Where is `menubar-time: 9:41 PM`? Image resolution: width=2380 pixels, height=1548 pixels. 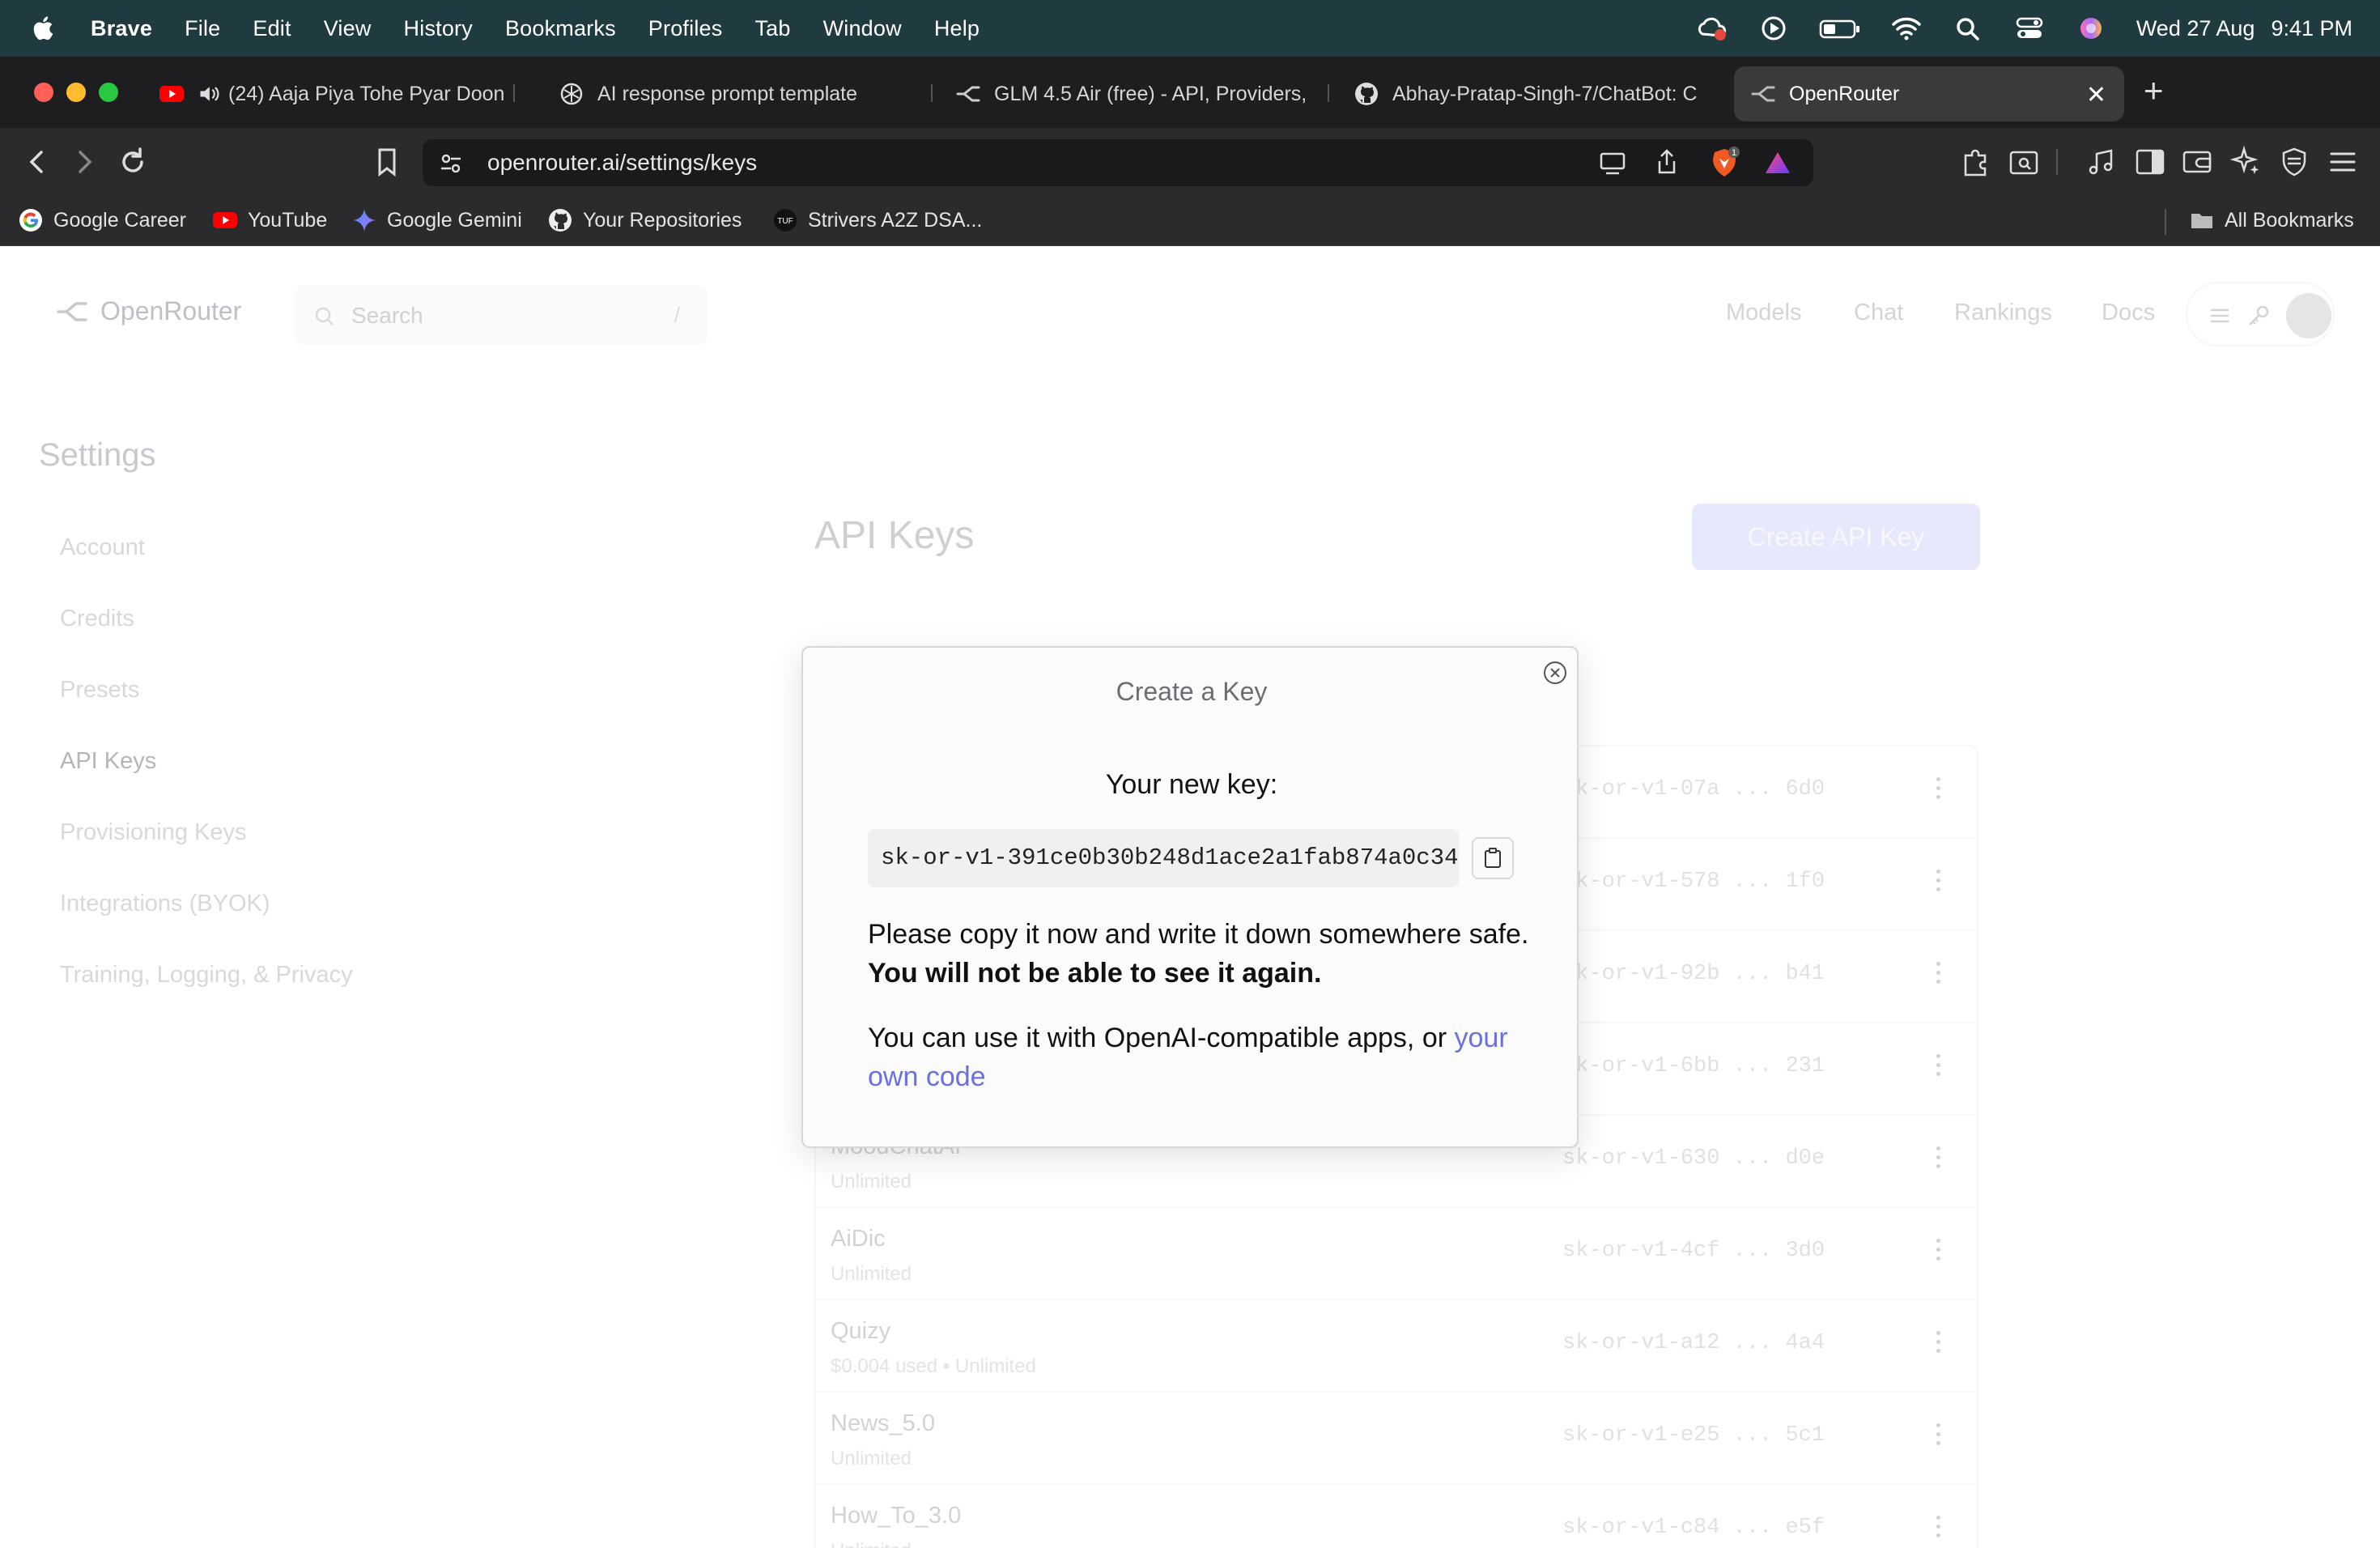
menubar-time: 9:41 PM is located at coordinates (2311, 27).